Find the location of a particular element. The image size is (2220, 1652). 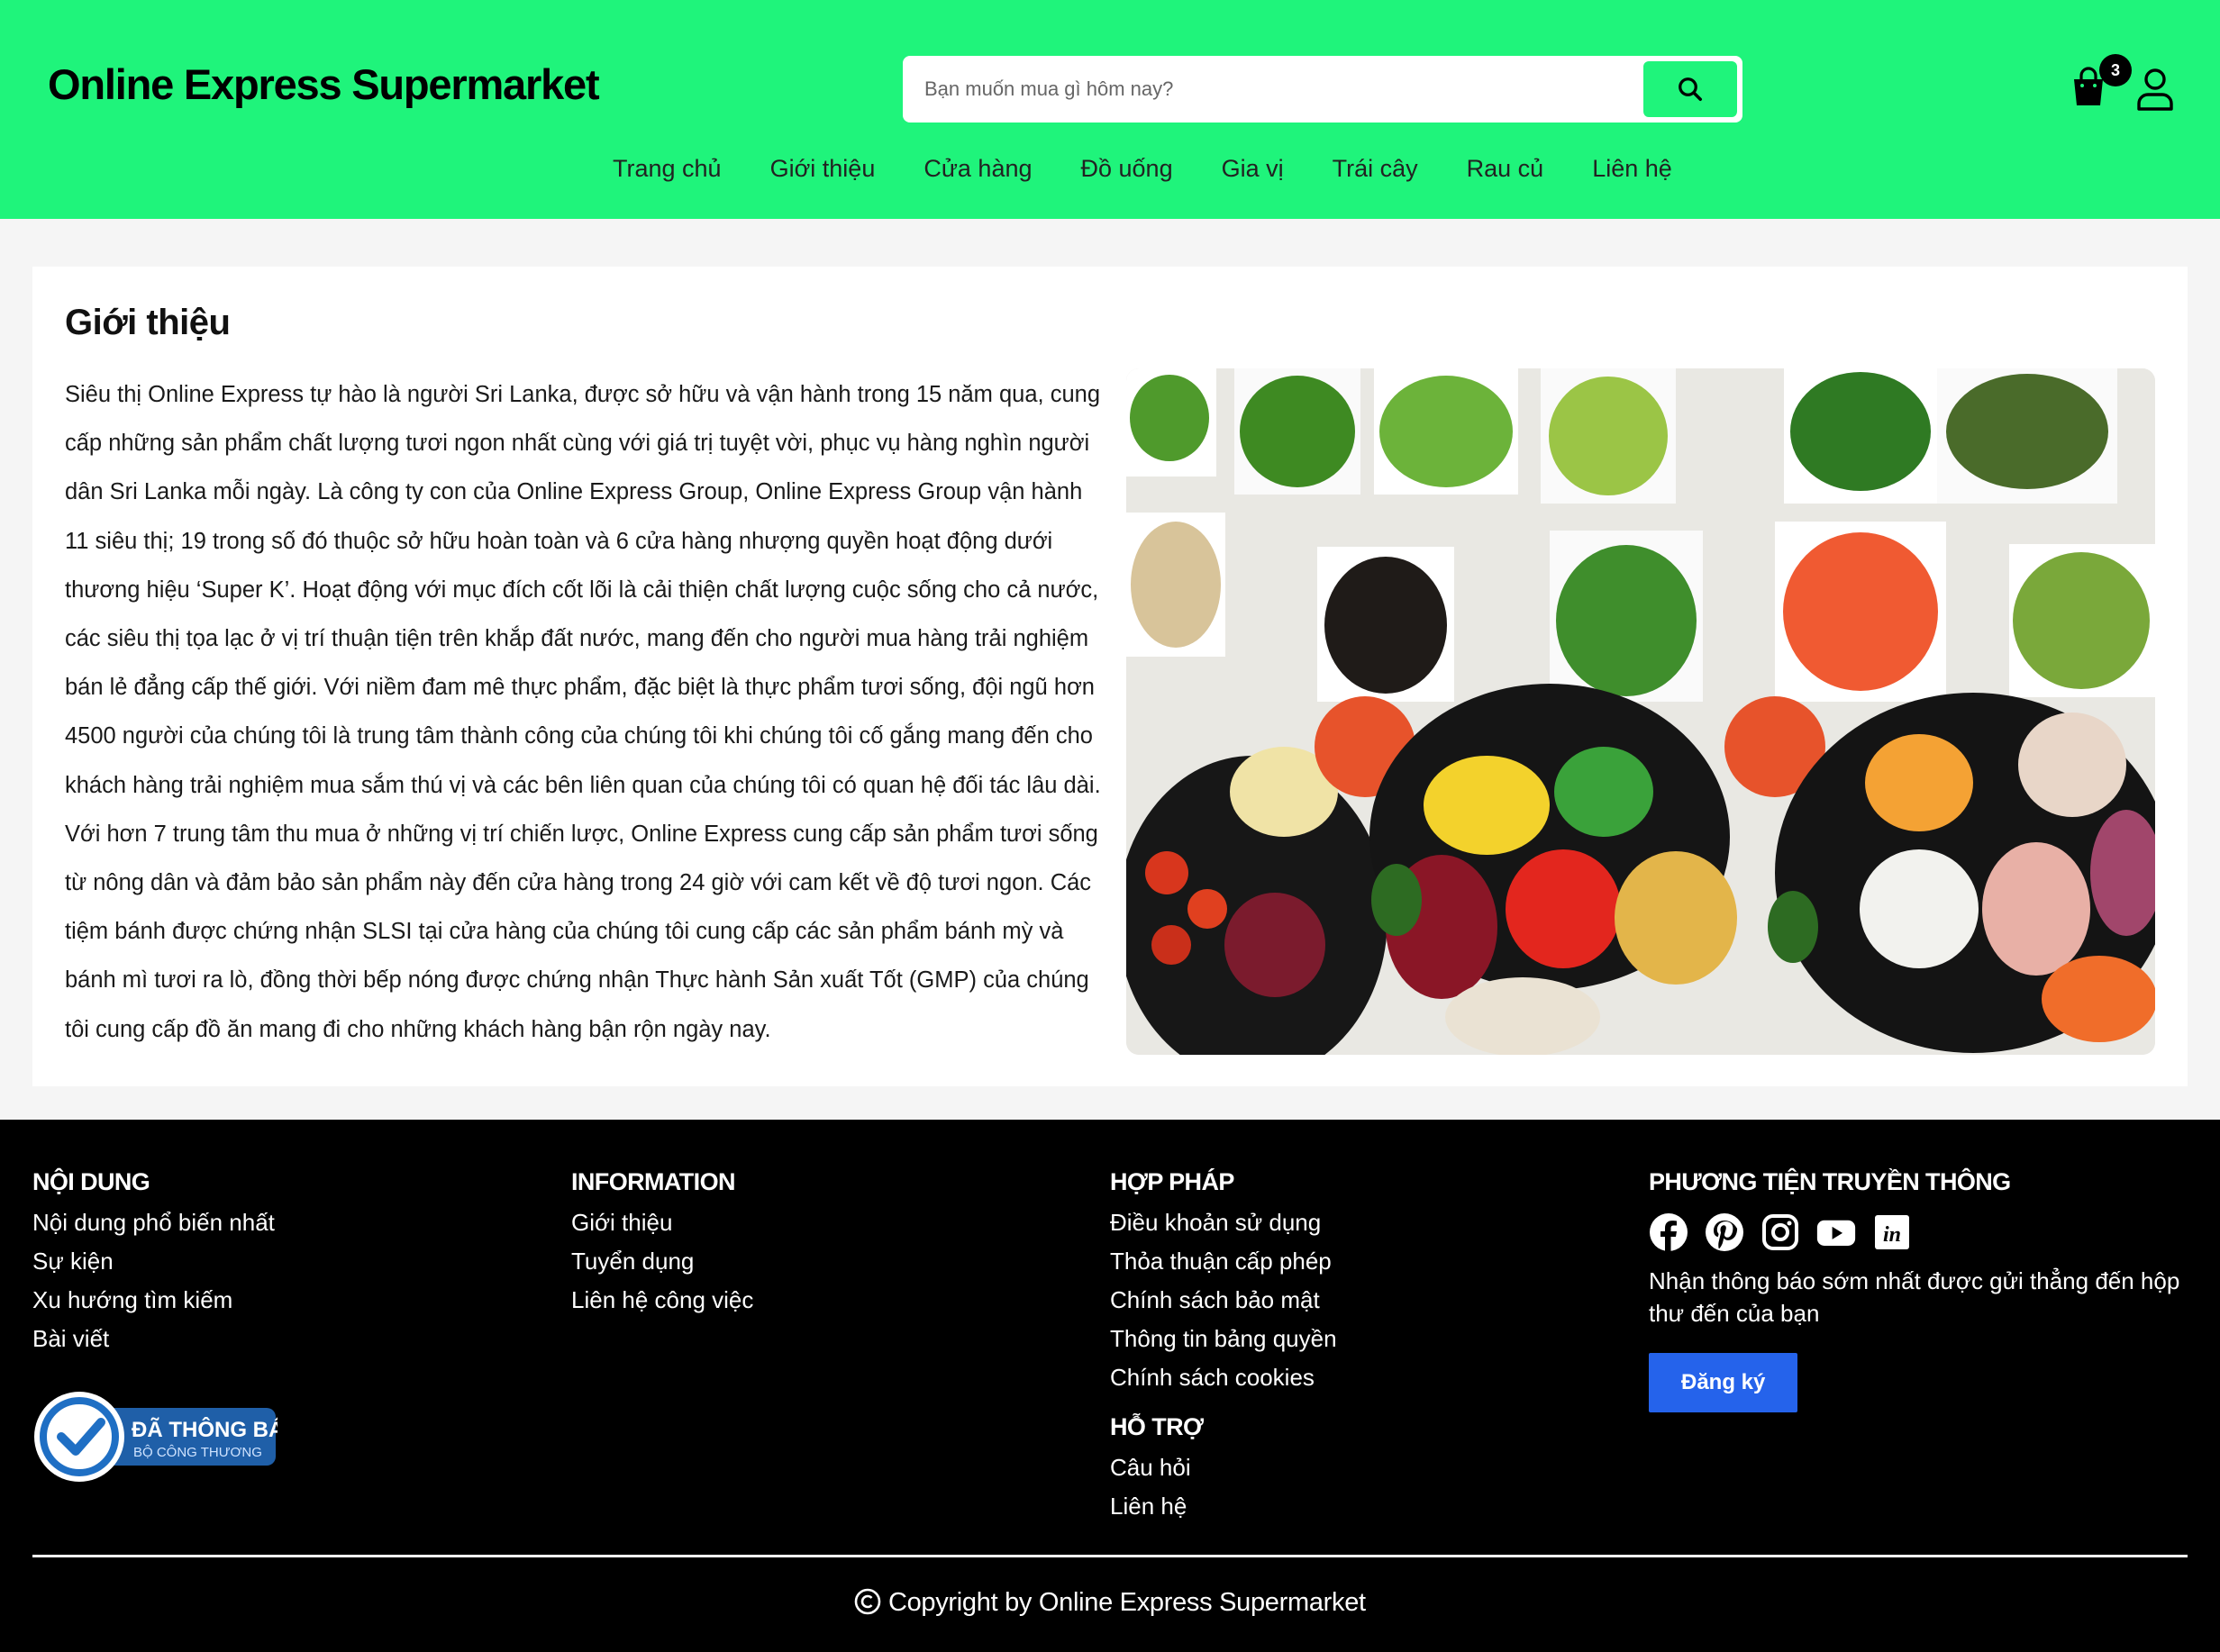

nav-home: Trang chủ is located at coordinates (667, 169).